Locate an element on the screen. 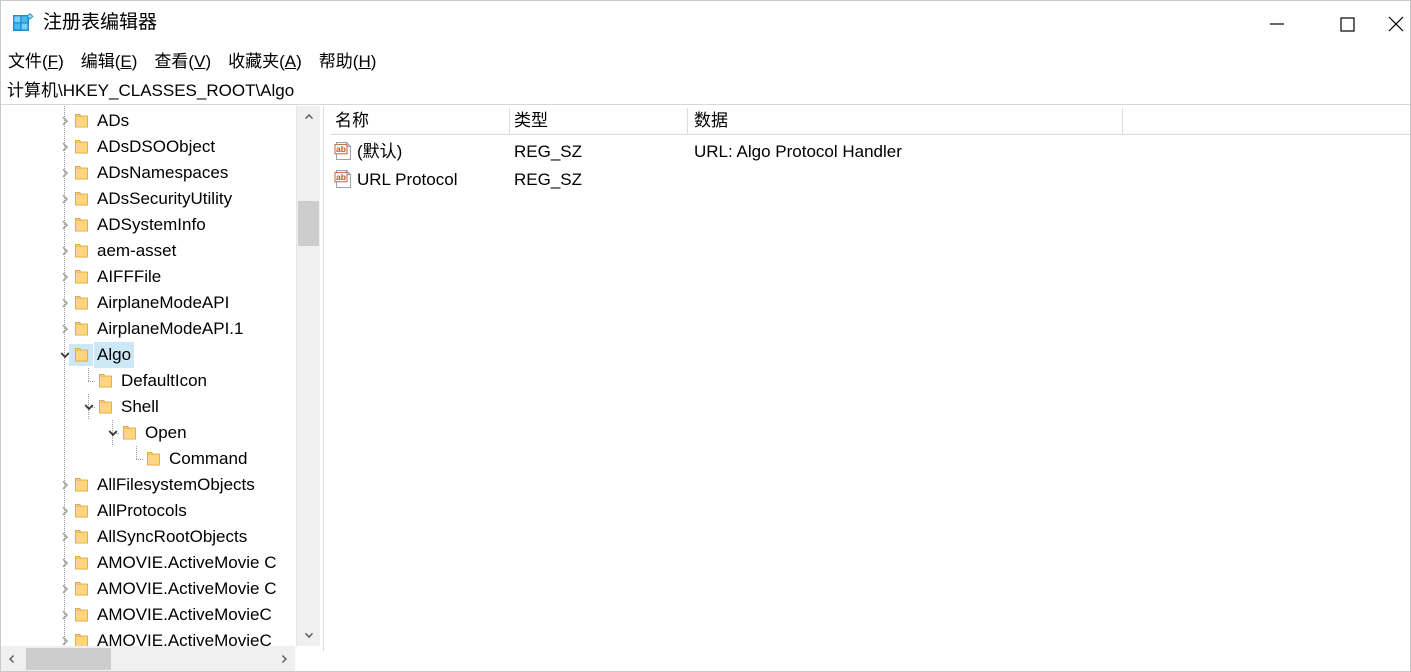 The height and width of the screenshot is (672, 1411). column-header-name: 名称 is located at coordinates (352, 121).